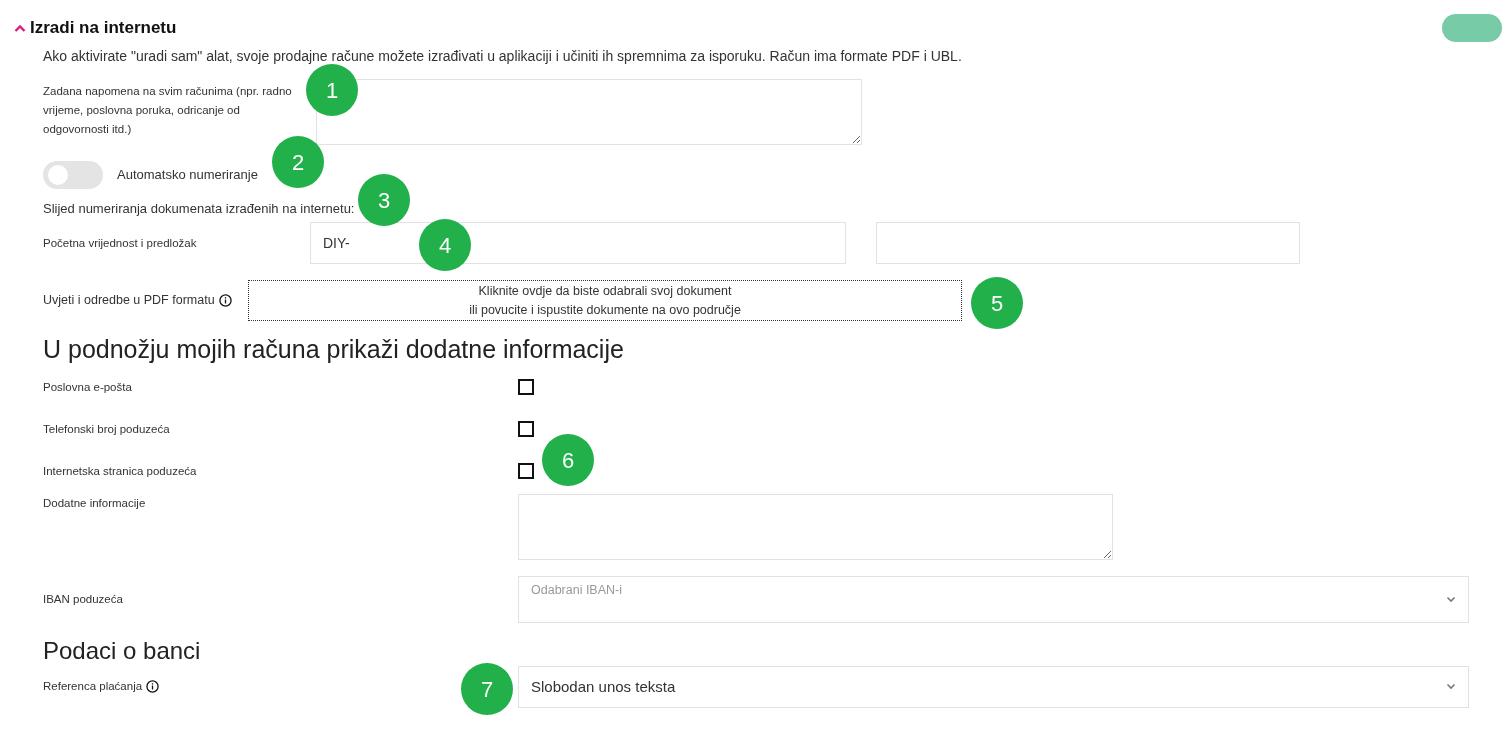 The image size is (1512, 741). What do you see at coordinates (445, 245) in the screenshot?
I see `number-marker: 4` at bounding box center [445, 245].